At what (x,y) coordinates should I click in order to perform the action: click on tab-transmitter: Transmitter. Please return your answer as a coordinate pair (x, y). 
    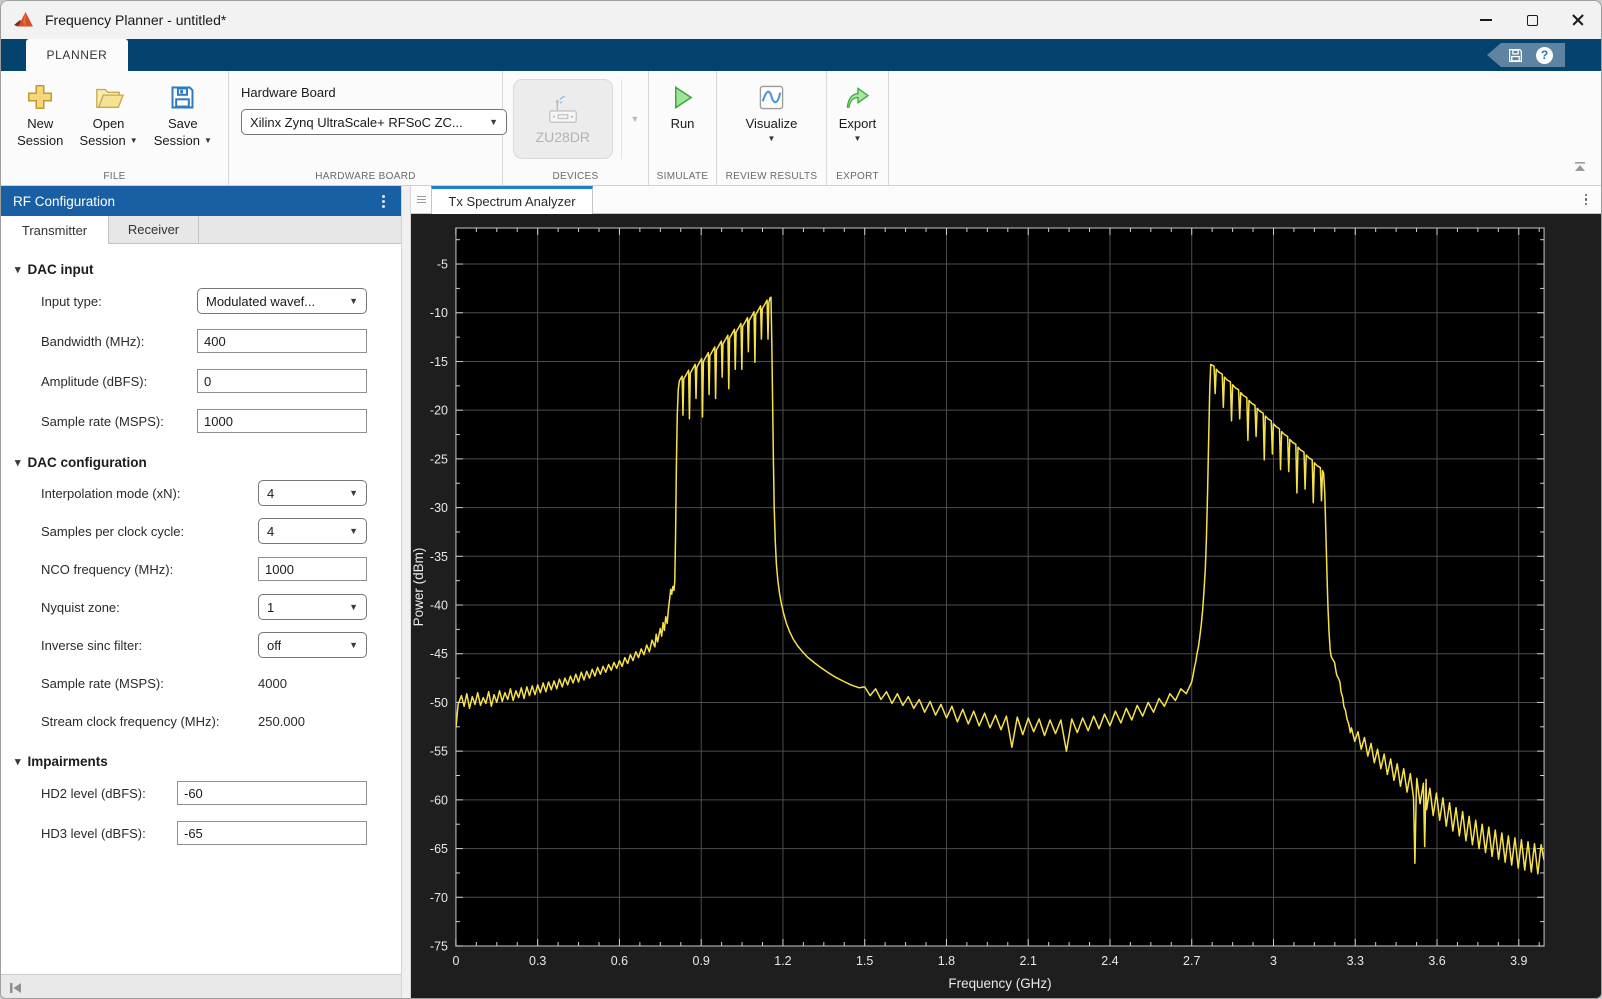
    Looking at the image, I should click on (55, 230).